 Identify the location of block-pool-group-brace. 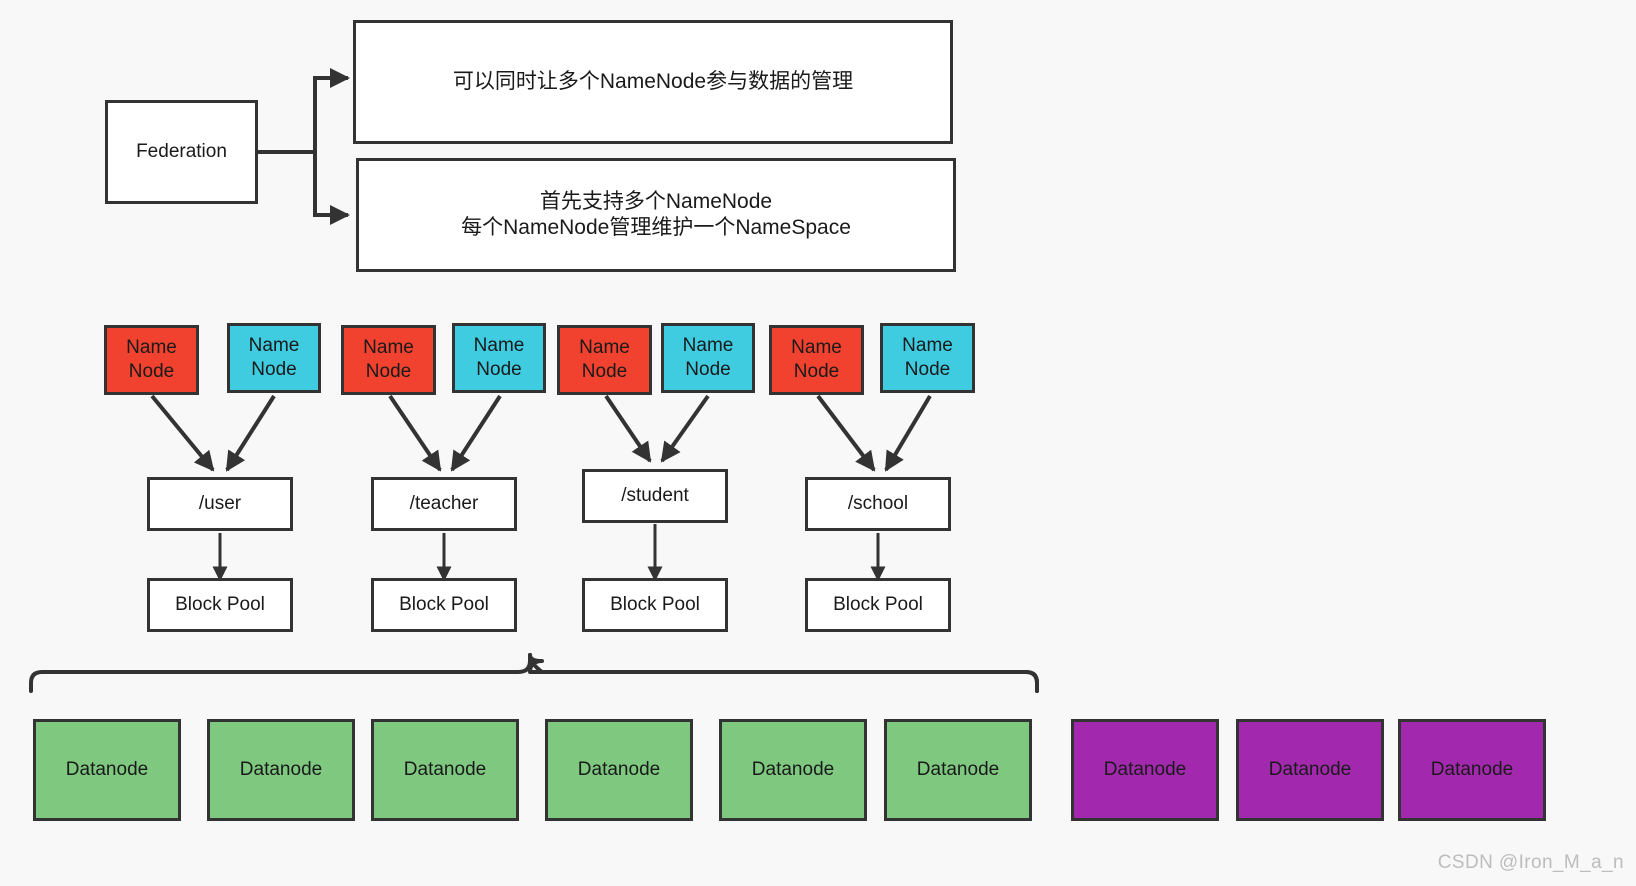
(534, 673).